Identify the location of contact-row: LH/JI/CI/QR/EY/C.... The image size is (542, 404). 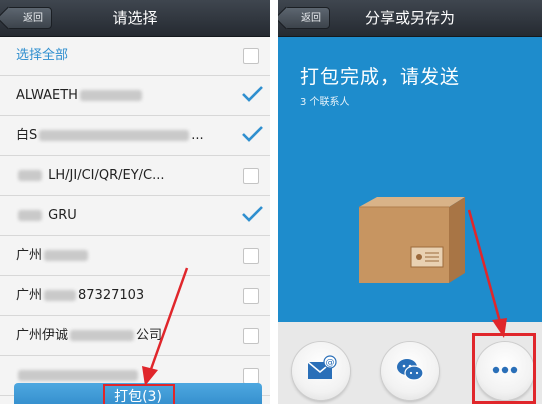
(135, 176).